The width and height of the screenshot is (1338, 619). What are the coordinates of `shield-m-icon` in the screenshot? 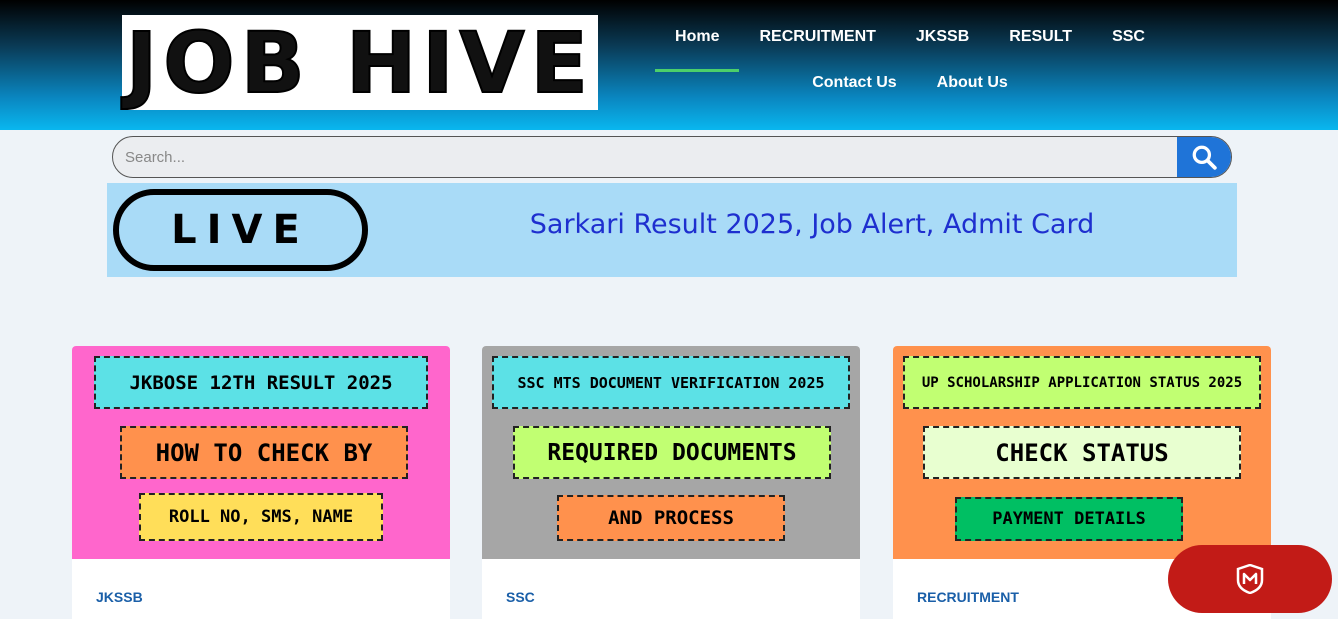 It's located at (1250, 579).